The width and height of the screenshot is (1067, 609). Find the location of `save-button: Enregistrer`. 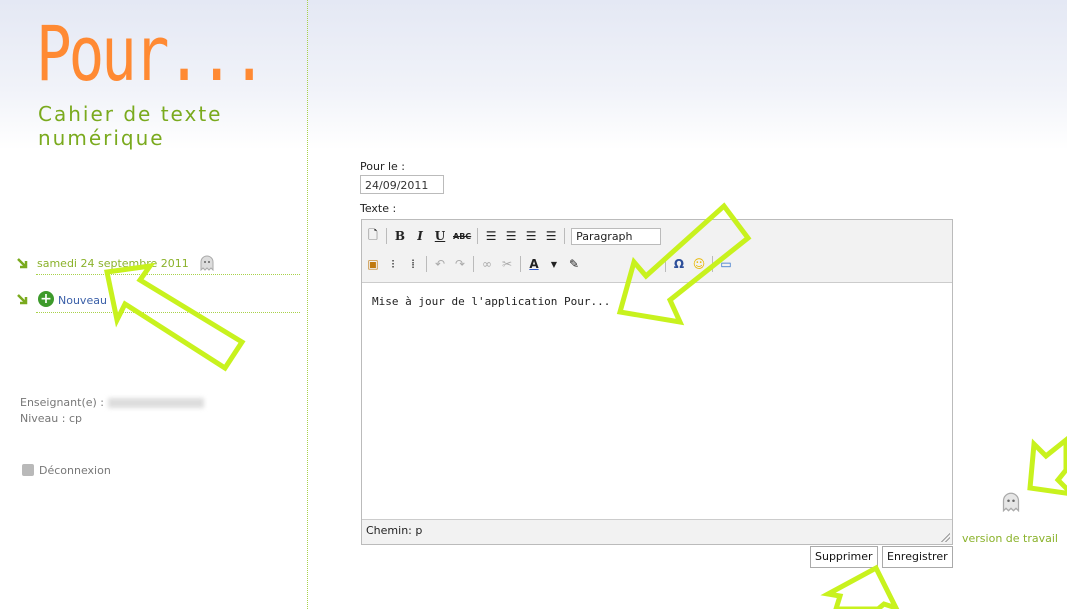

save-button: Enregistrer is located at coordinates (917, 557).